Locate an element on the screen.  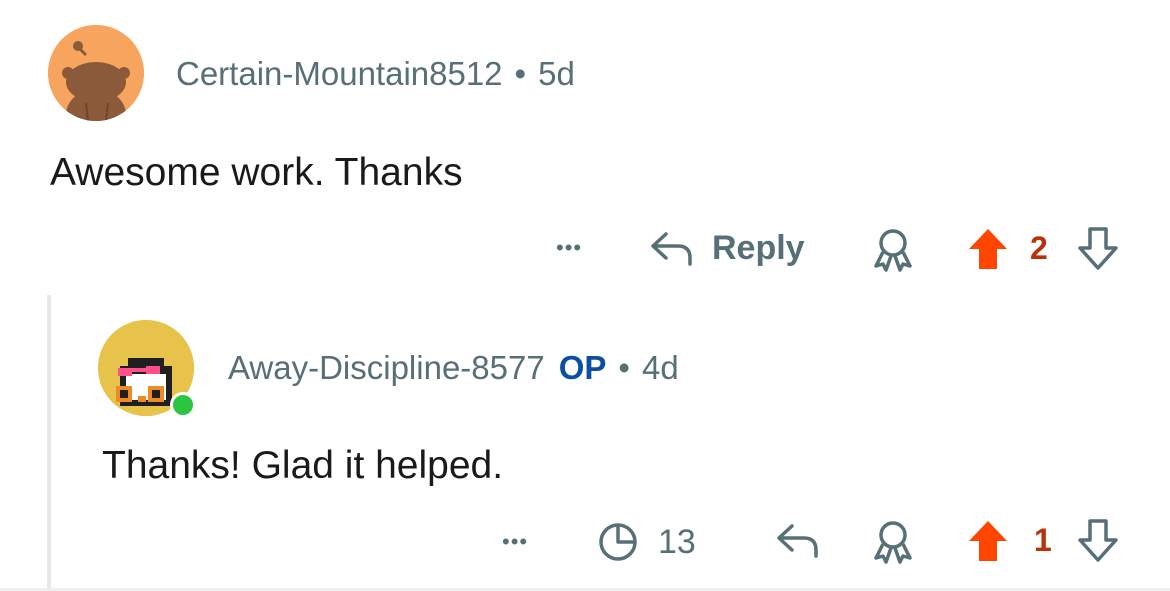
pie-clock-icon is located at coordinates (618, 542).